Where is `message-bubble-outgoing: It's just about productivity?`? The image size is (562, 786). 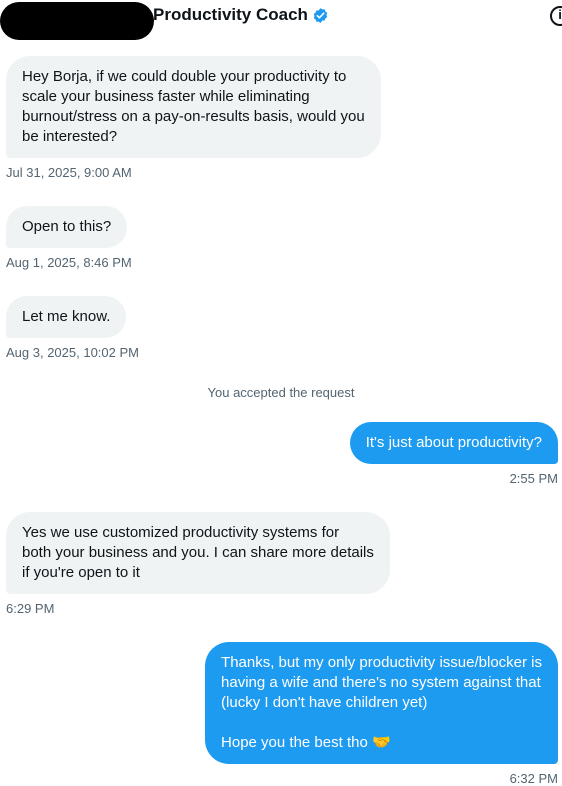 message-bubble-outgoing: It's just about productivity? is located at coordinates (453, 443).